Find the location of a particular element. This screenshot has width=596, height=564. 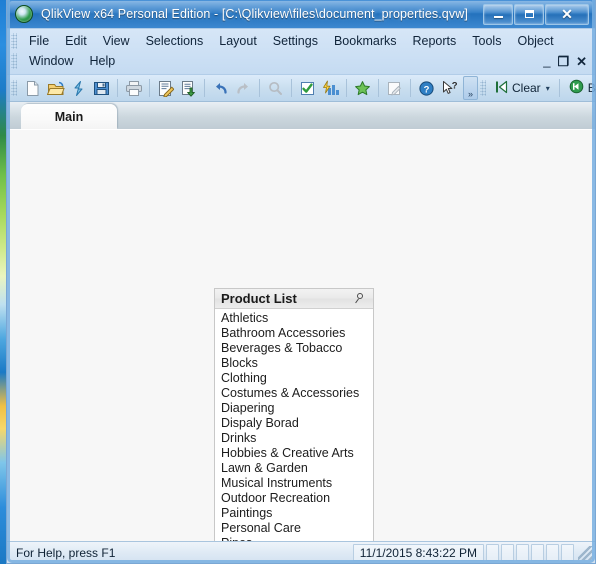

list-item: Athletics is located at coordinates (294, 318).